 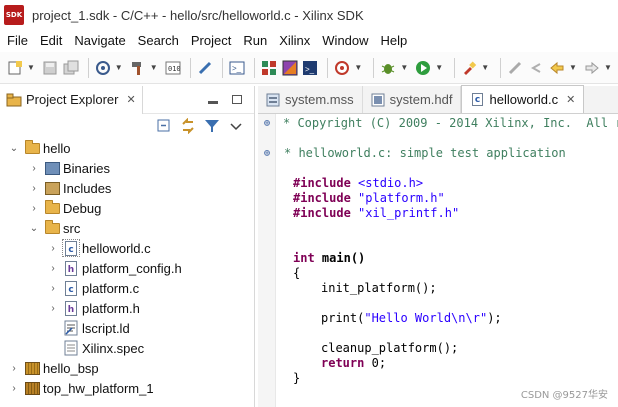 What do you see at coordinates (31, 67) in the screenshot?
I see `new-dropdown-icon: ▼` at bounding box center [31, 67].